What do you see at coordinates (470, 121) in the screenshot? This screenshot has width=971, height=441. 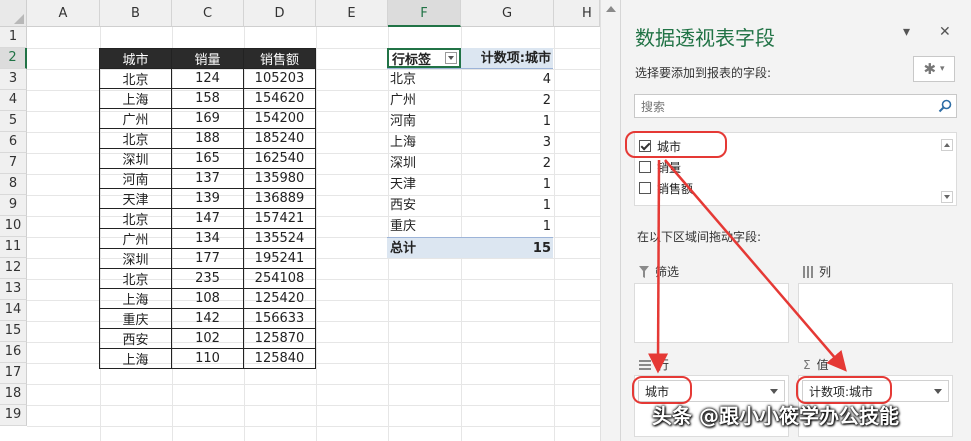 I see `pivot-row: 河南 1` at bounding box center [470, 121].